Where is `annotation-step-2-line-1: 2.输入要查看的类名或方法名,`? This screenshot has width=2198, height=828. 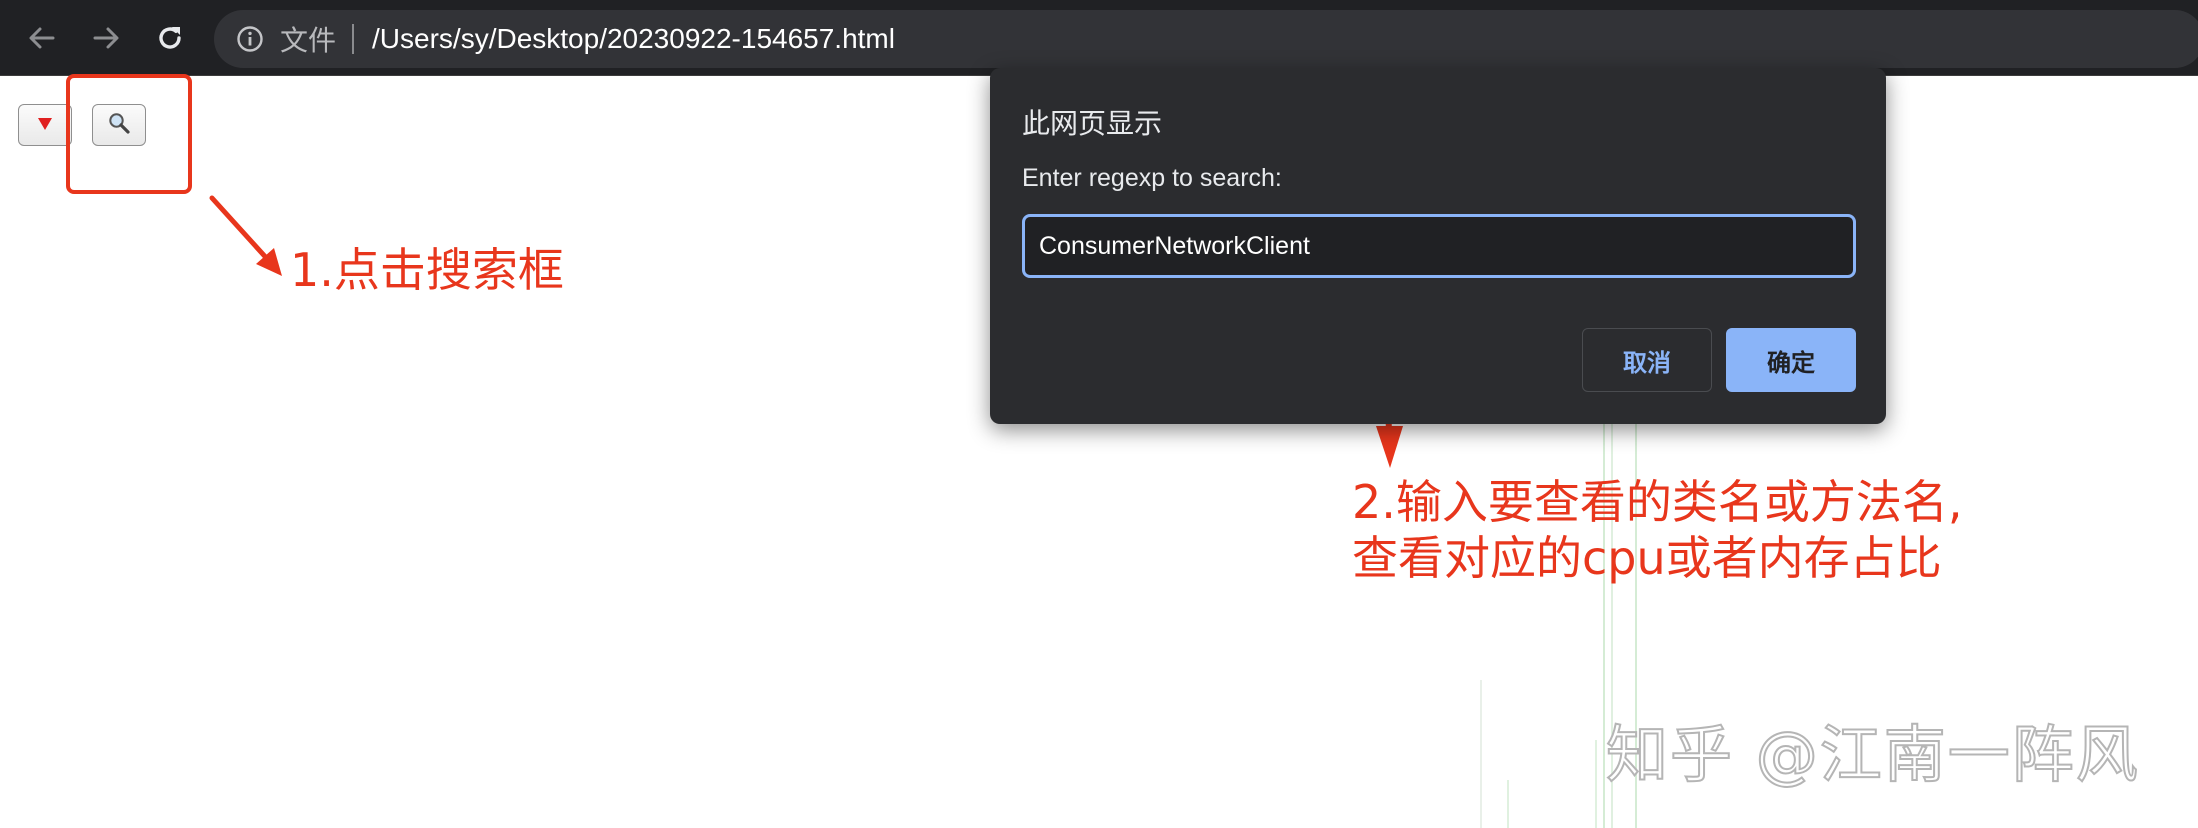 annotation-step-2-line-1: 2.输入要查看的类名或方法名, is located at coordinates (1657, 502).